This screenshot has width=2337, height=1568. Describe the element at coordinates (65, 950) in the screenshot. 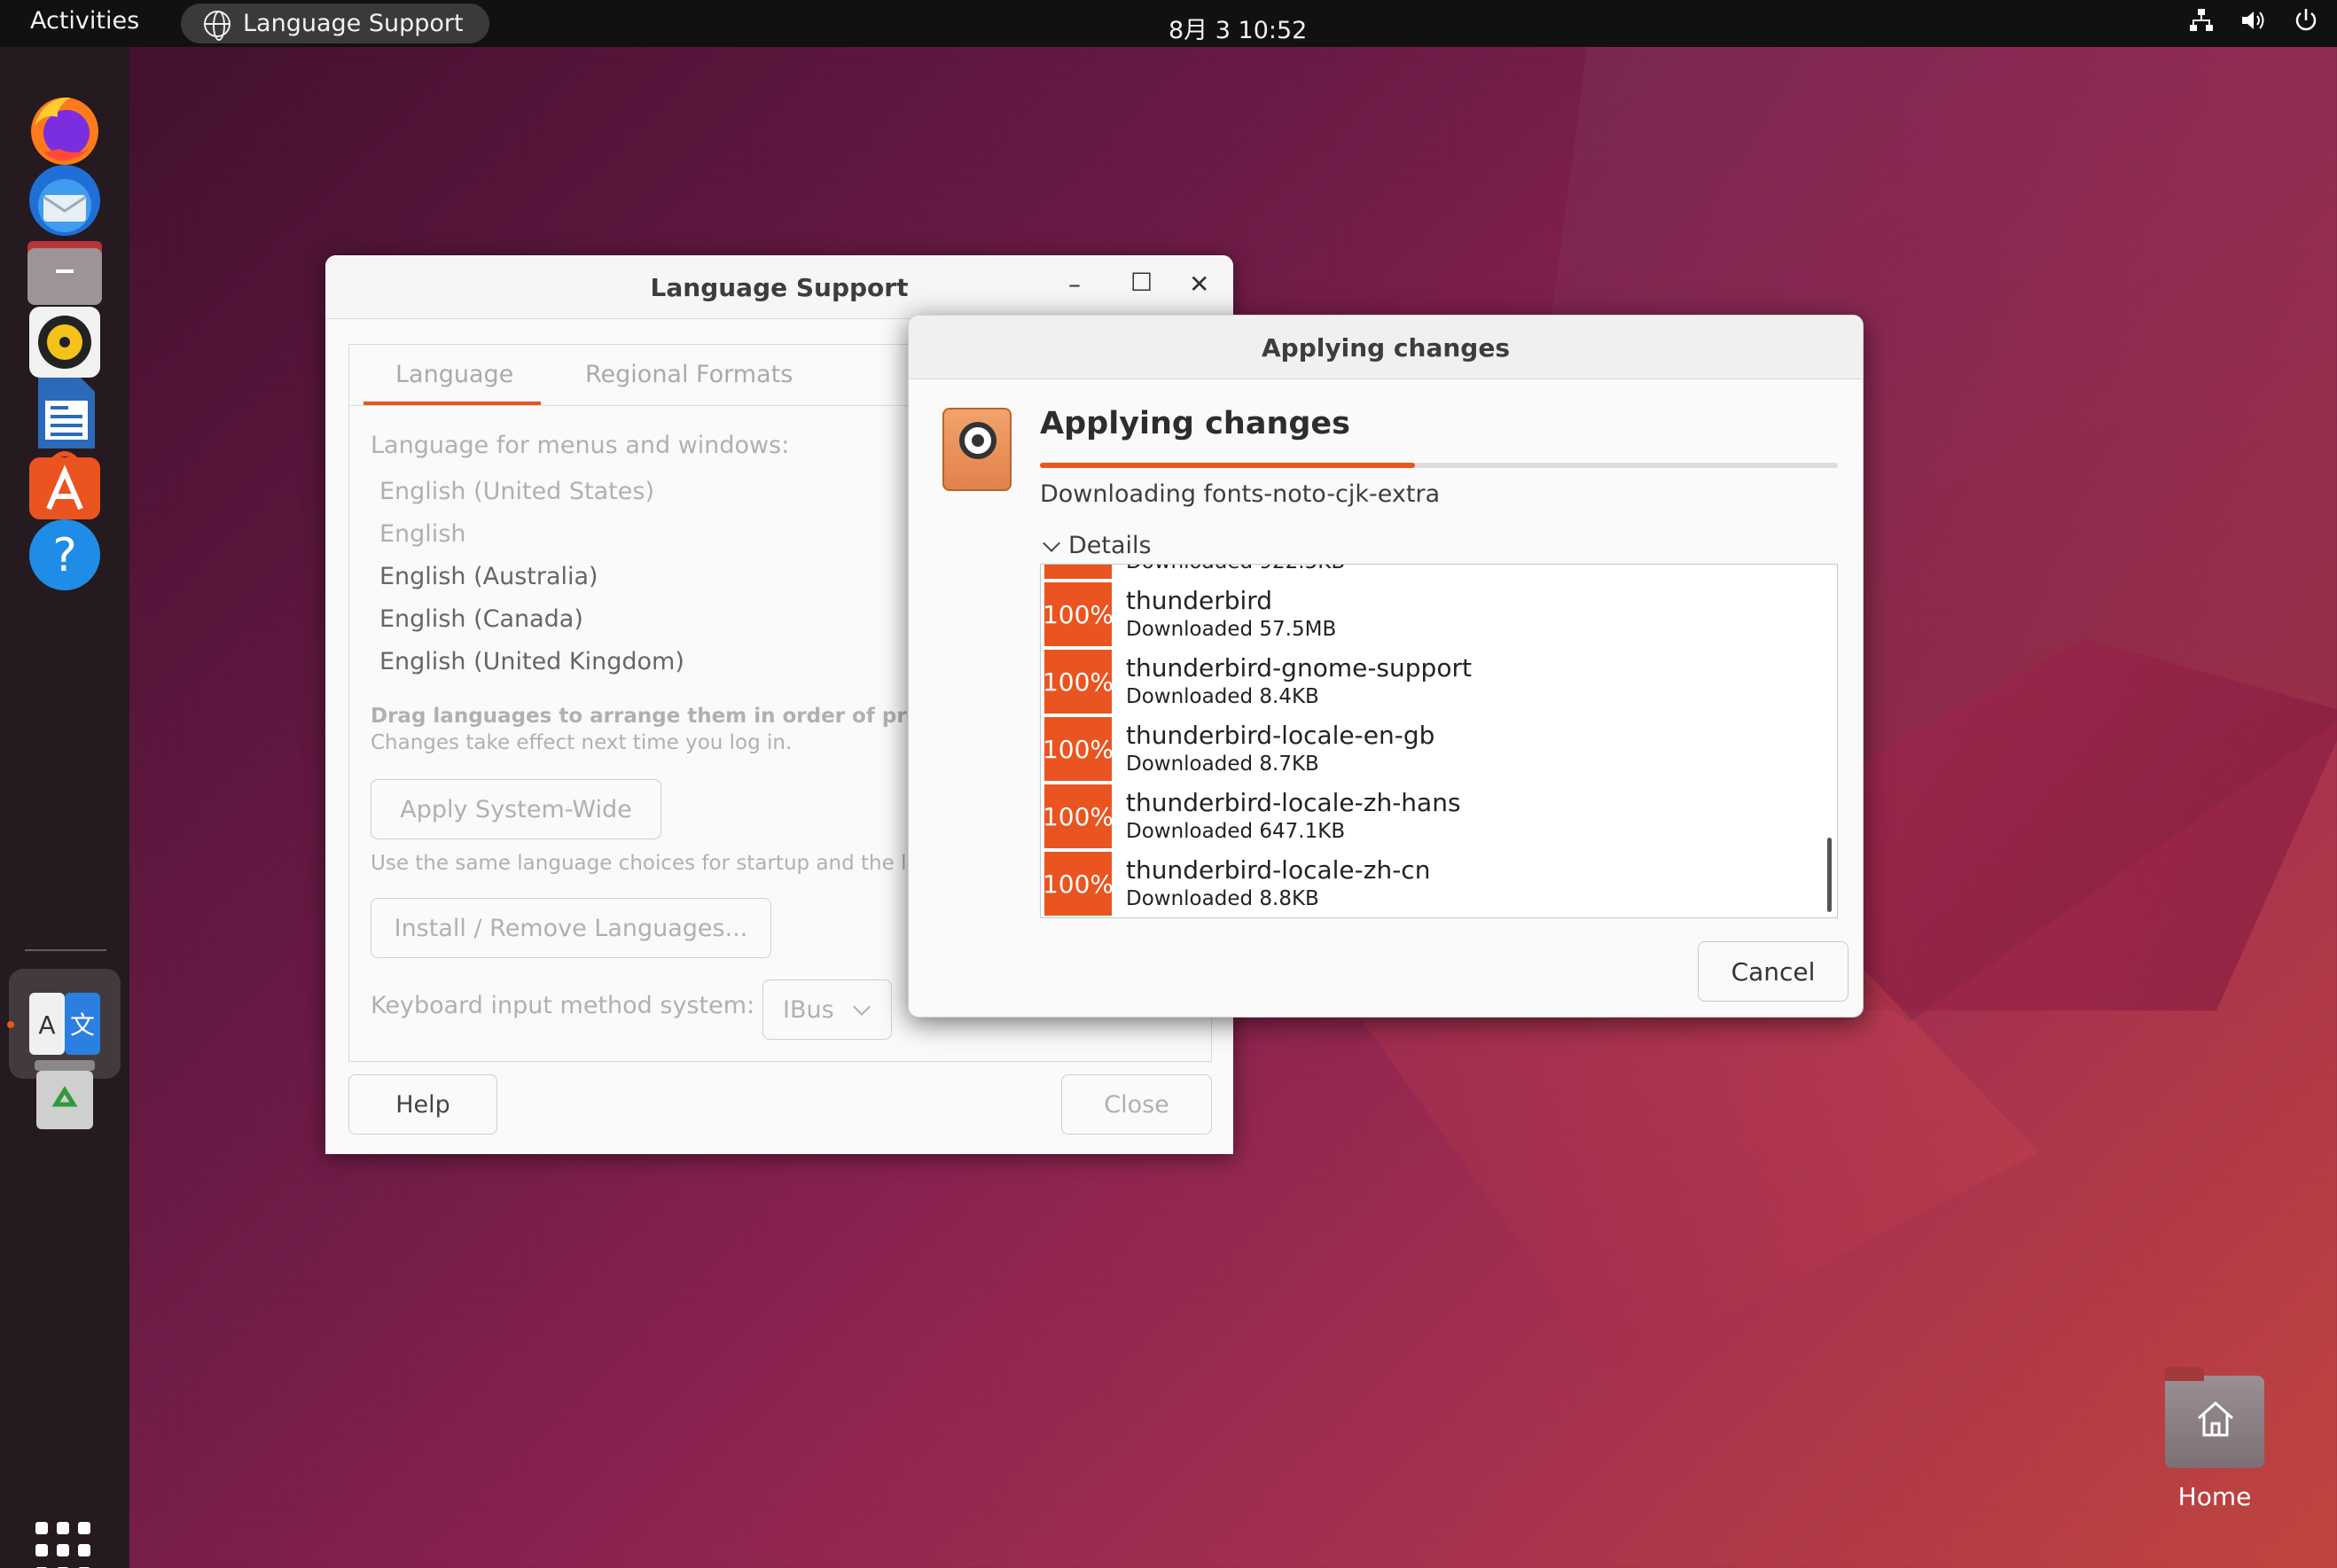

I see `dock-separator` at that location.